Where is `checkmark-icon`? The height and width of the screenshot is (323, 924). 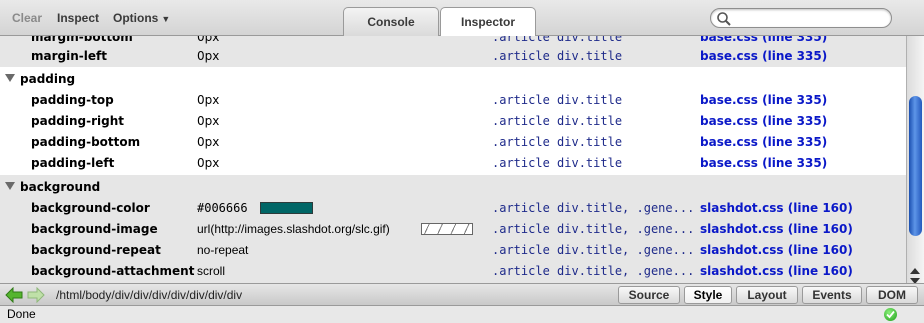
checkmark-icon is located at coordinates (890, 314).